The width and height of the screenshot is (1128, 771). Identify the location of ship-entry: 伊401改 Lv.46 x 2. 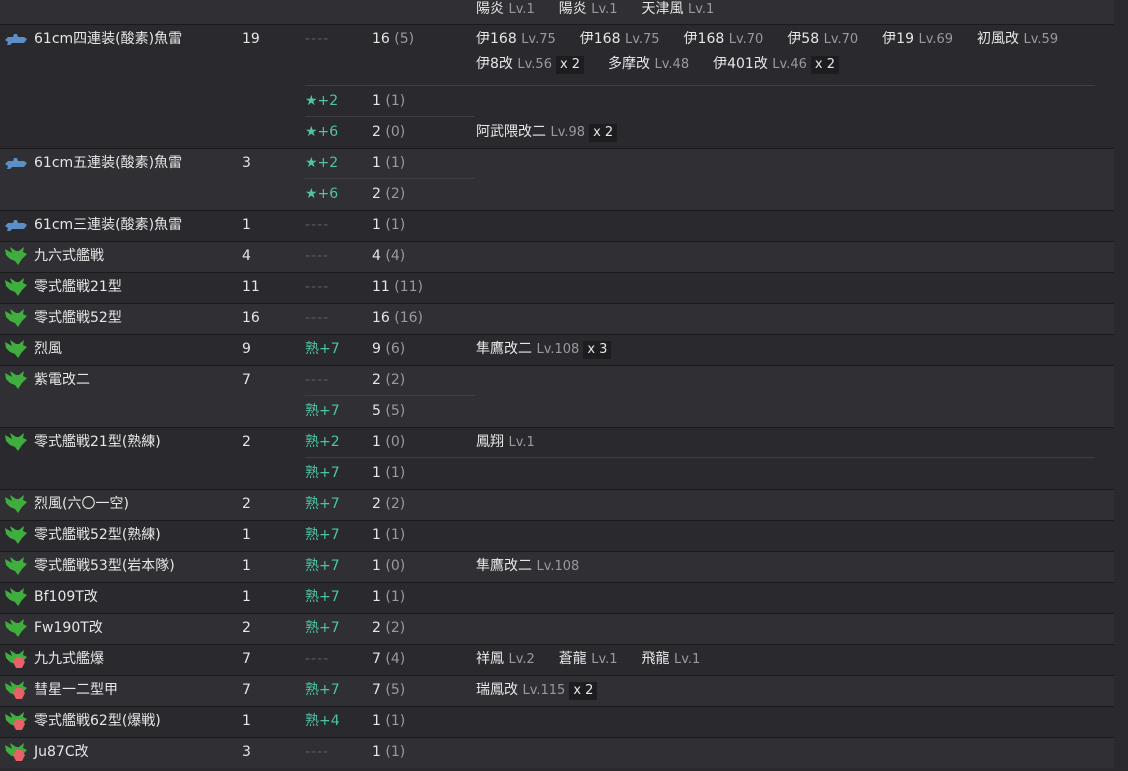
(776, 64).